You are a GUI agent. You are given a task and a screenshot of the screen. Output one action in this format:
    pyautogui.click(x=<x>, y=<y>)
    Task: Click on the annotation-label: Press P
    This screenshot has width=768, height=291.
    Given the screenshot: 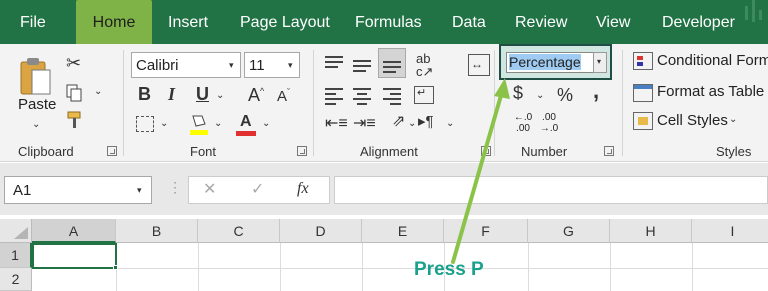 What is the action you would take?
    pyautogui.click(x=449, y=269)
    